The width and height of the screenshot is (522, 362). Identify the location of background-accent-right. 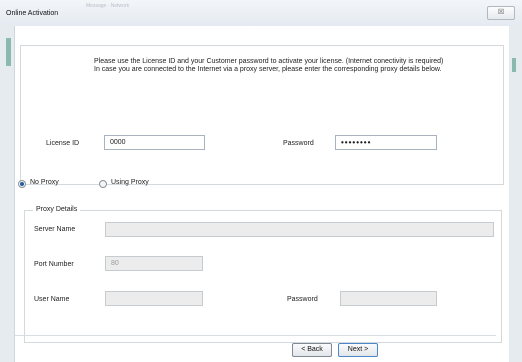
(514, 65).